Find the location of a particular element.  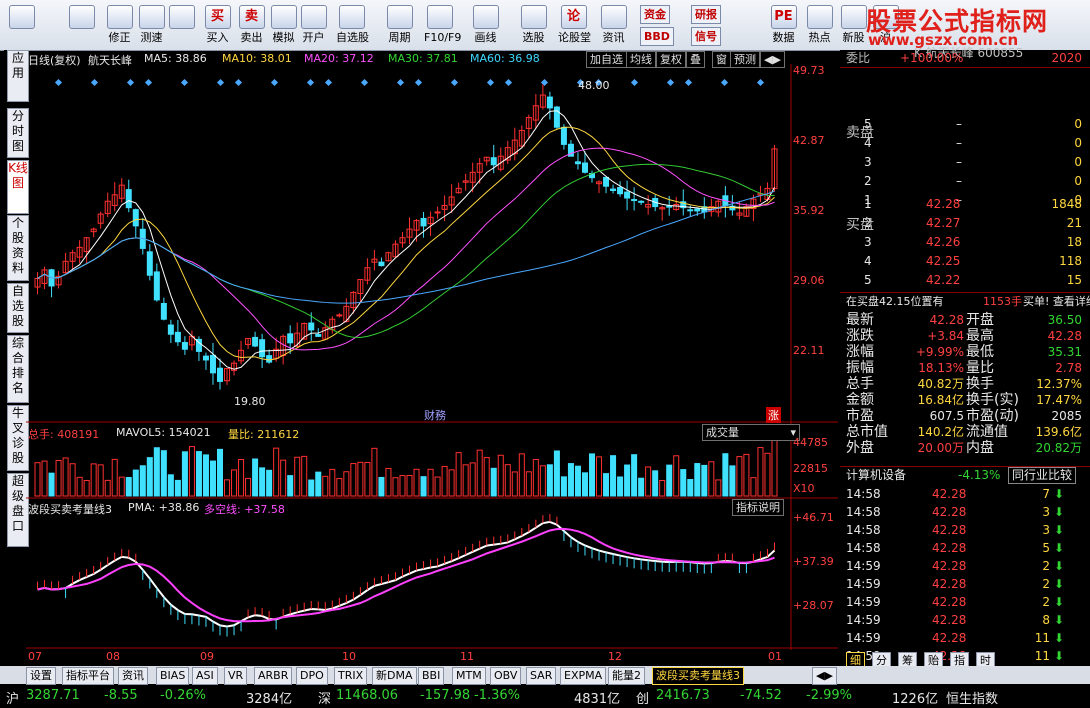

tab-scroll-arrows-icon: ◀▶ is located at coordinates (824, 676).